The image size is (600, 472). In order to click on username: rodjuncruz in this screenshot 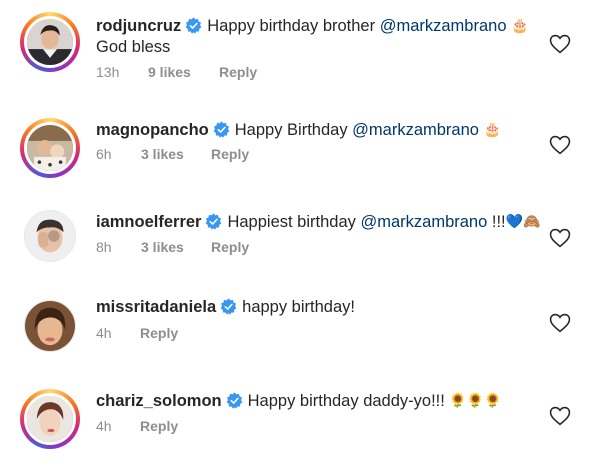, I will do `click(138, 26)`.